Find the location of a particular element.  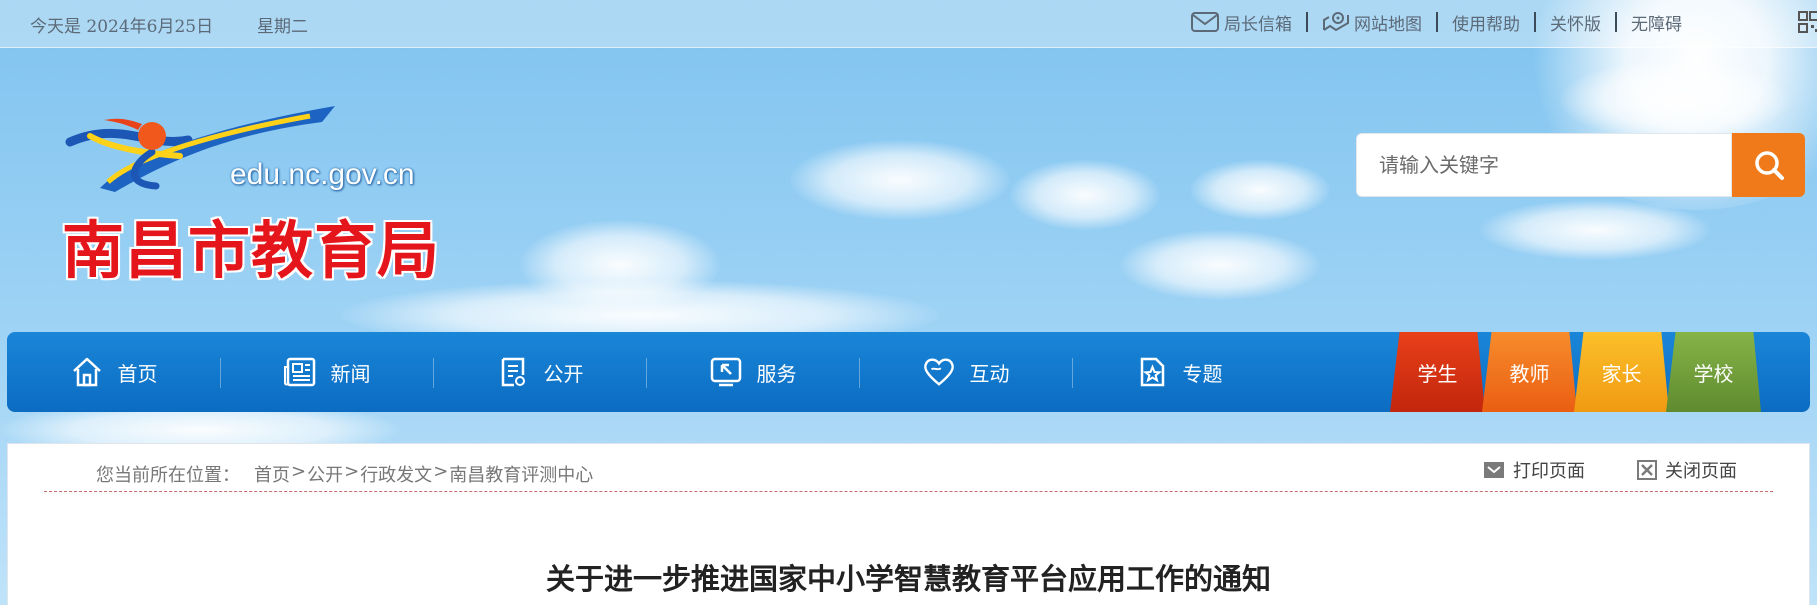

search-input is located at coordinates (1544, 165).